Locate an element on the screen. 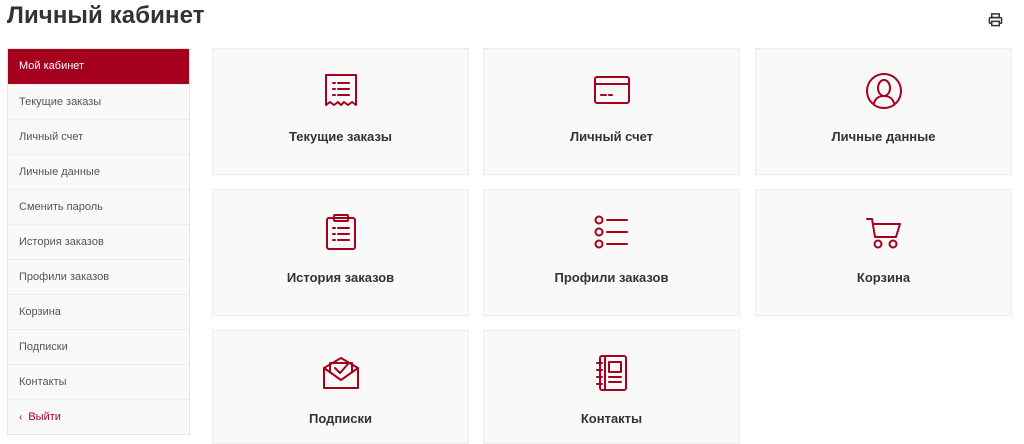  tile-label: История заказов is located at coordinates (340, 277).